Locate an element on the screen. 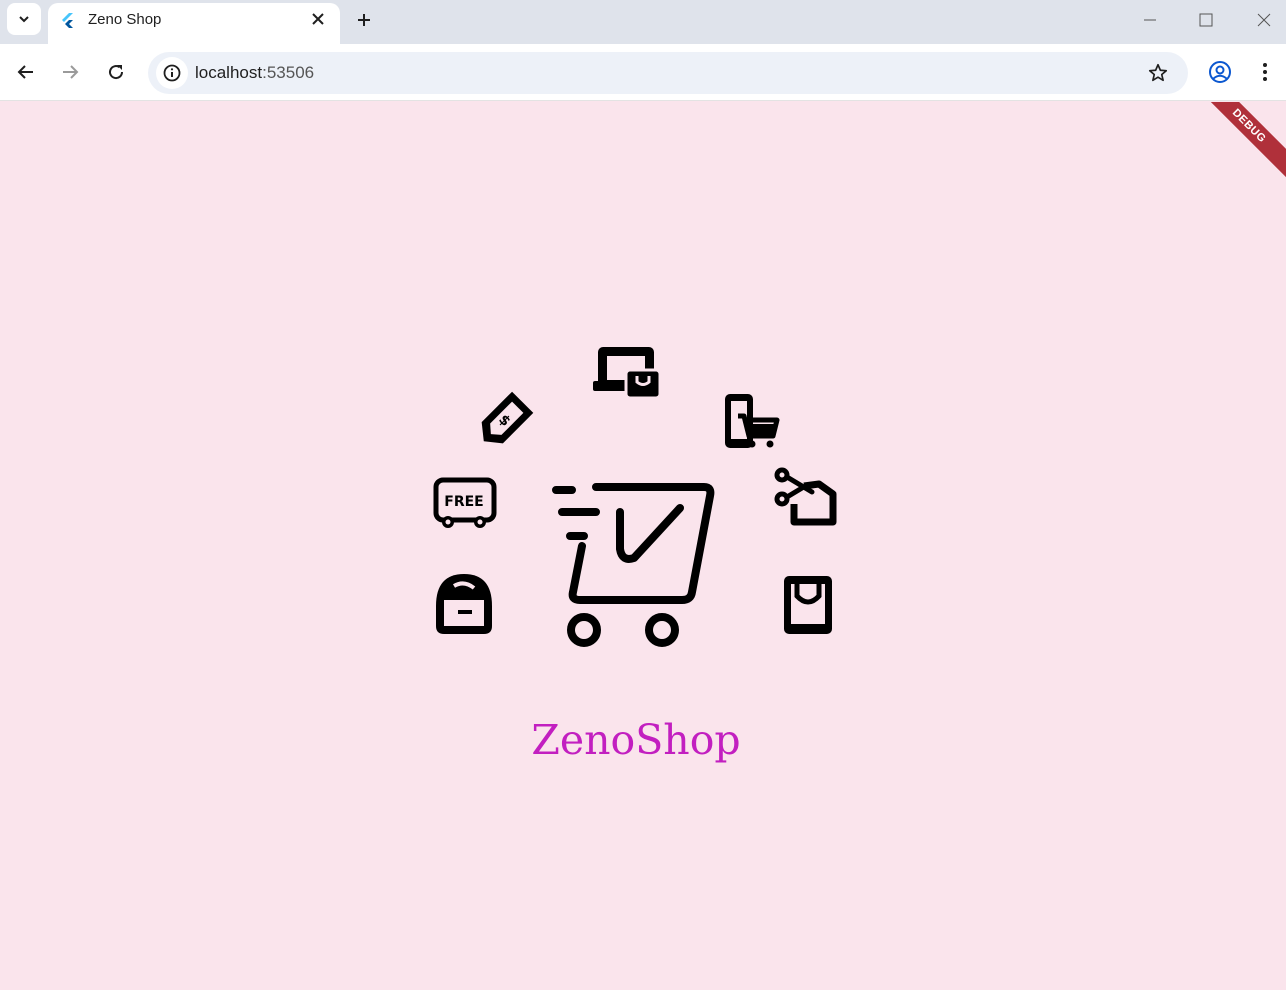 This screenshot has height=990, width=1286. url-port: :53506 is located at coordinates (288, 72).